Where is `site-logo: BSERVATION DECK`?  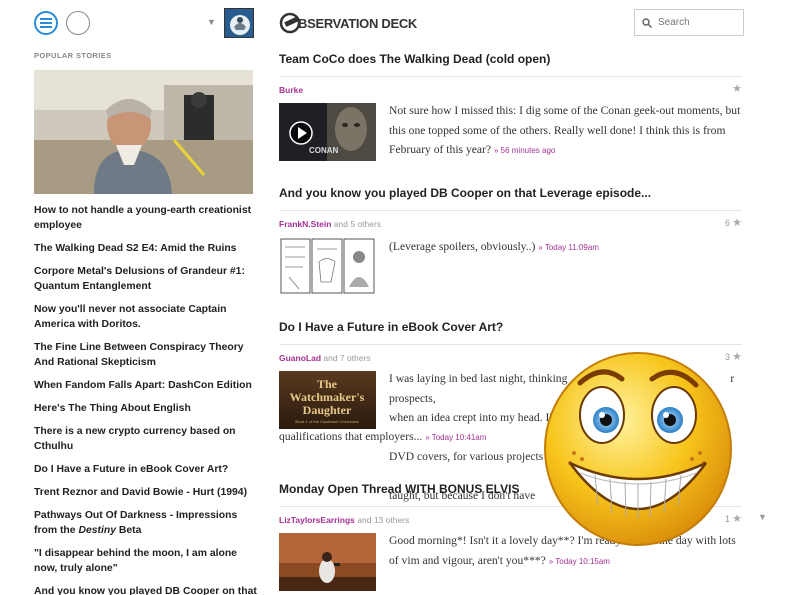 site-logo: BSERVATION DECK is located at coordinates (348, 23).